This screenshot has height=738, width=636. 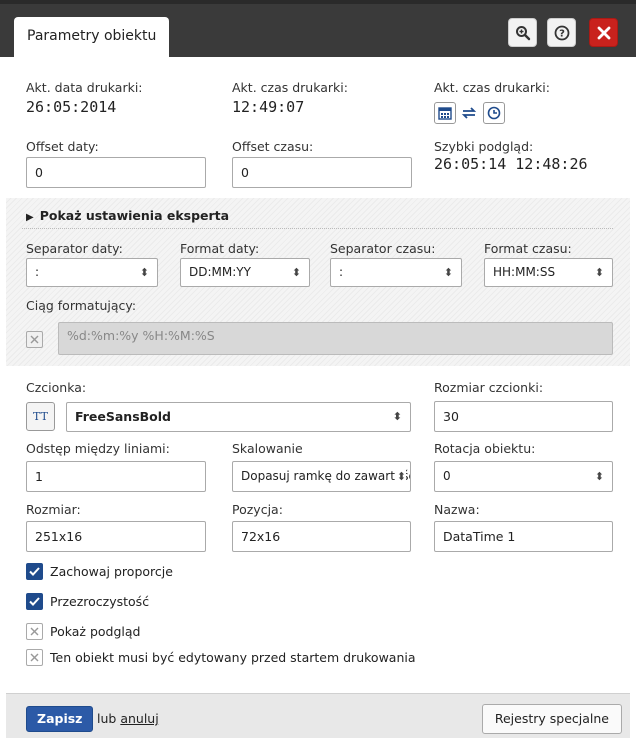 I want to click on font-picker-button: TT, so click(x=40, y=416).